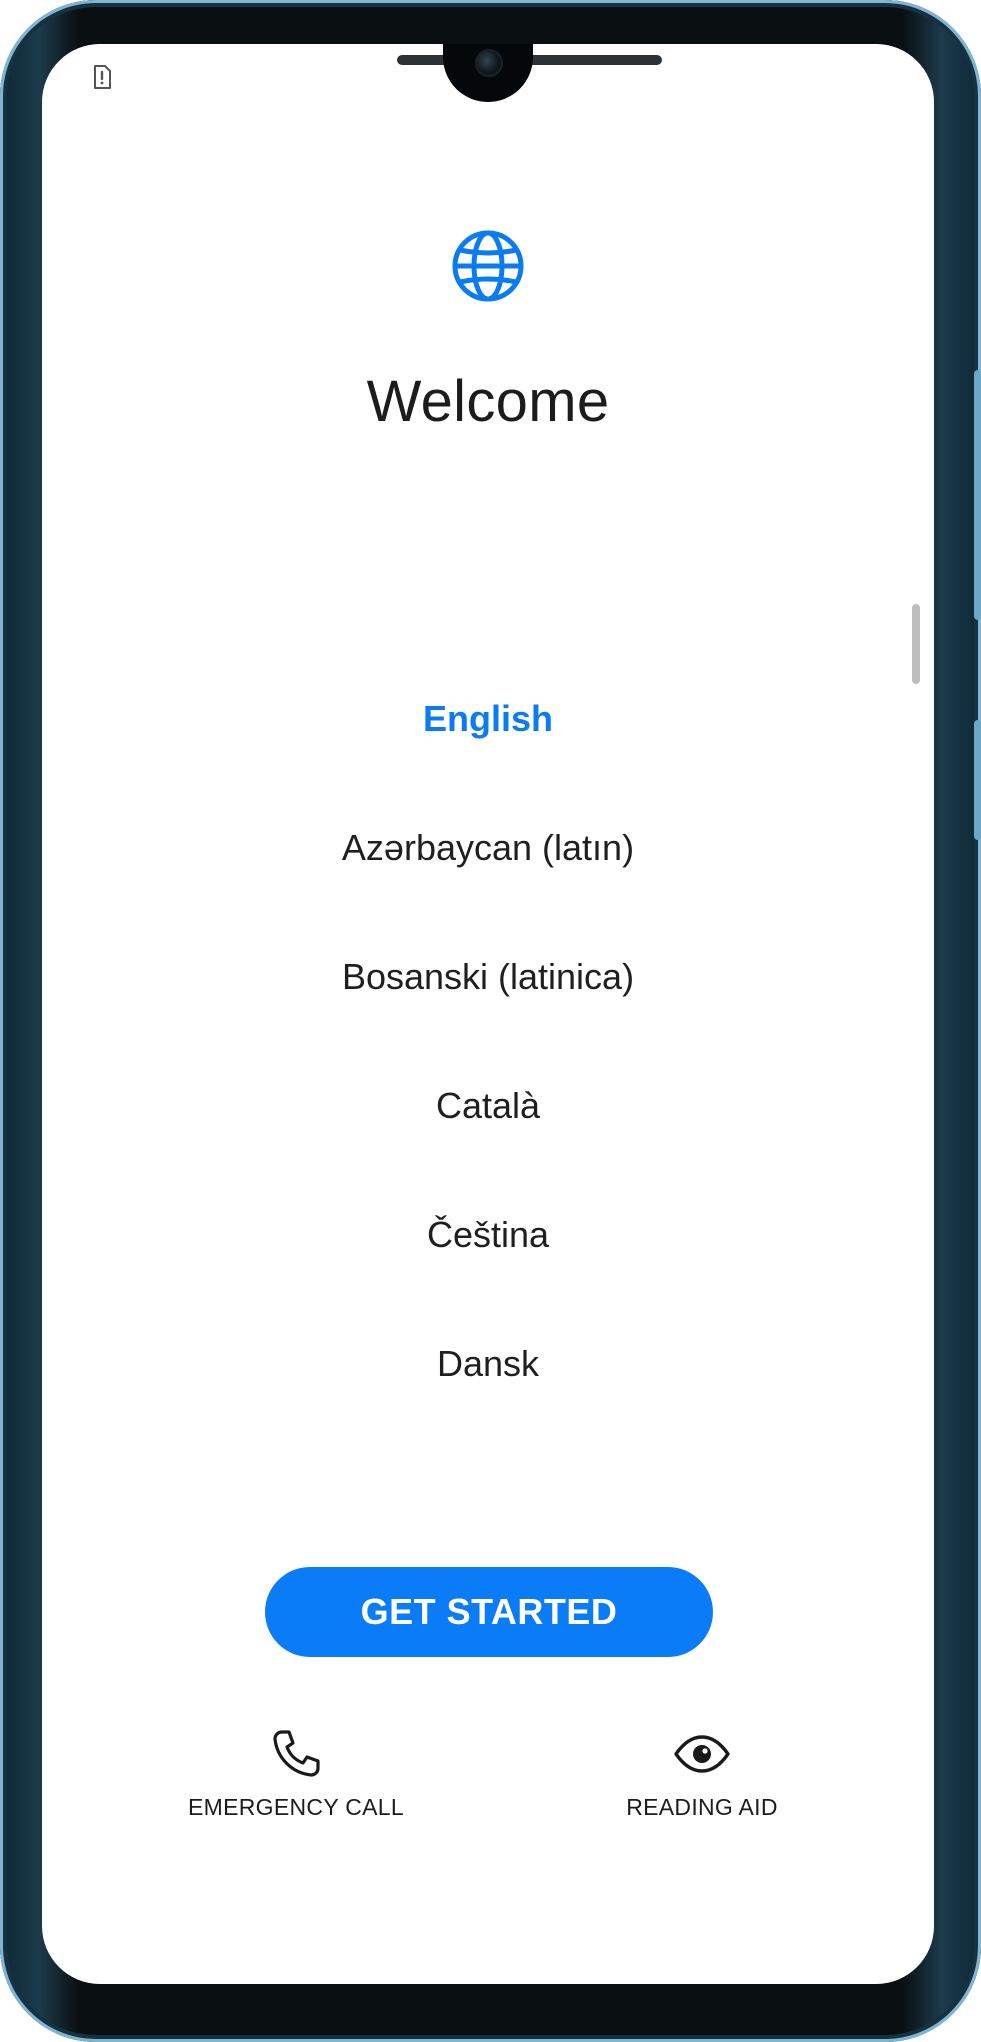 This screenshot has width=981, height=2042. I want to click on language-option-english: English, so click(488, 718).